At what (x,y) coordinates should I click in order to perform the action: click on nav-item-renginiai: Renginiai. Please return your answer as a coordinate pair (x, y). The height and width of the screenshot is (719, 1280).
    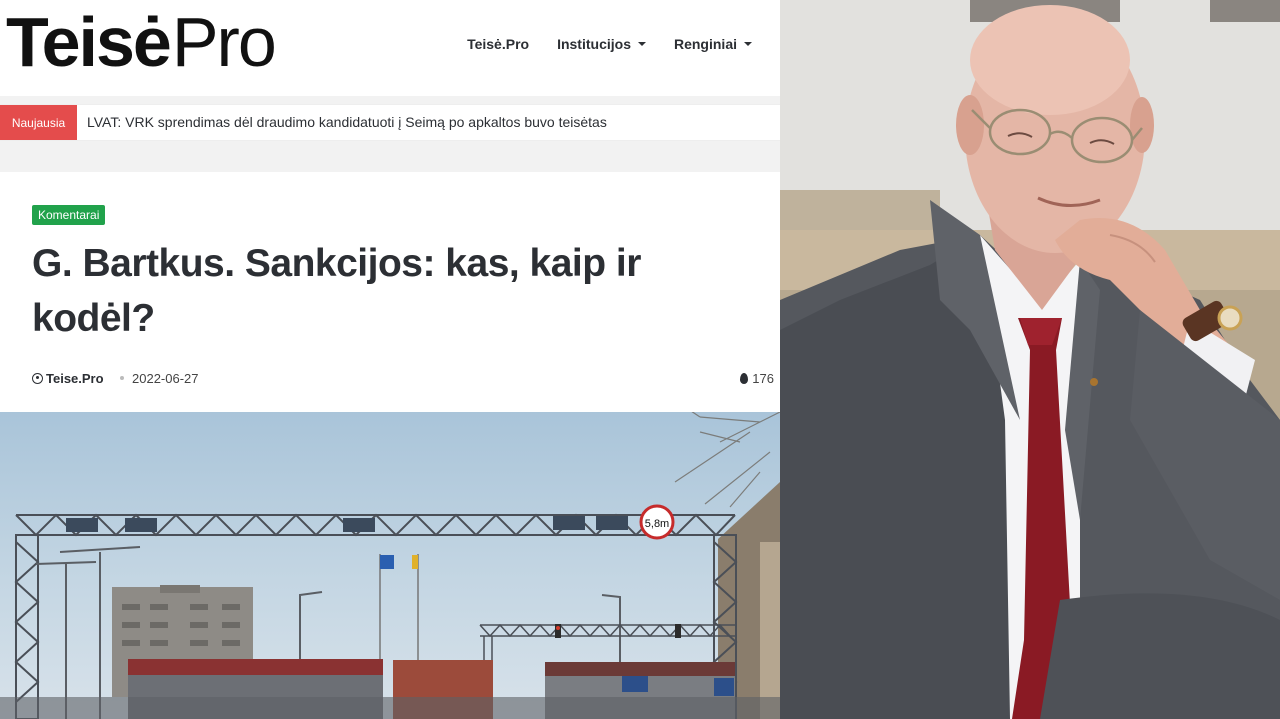
    Looking at the image, I should click on (713, 44).